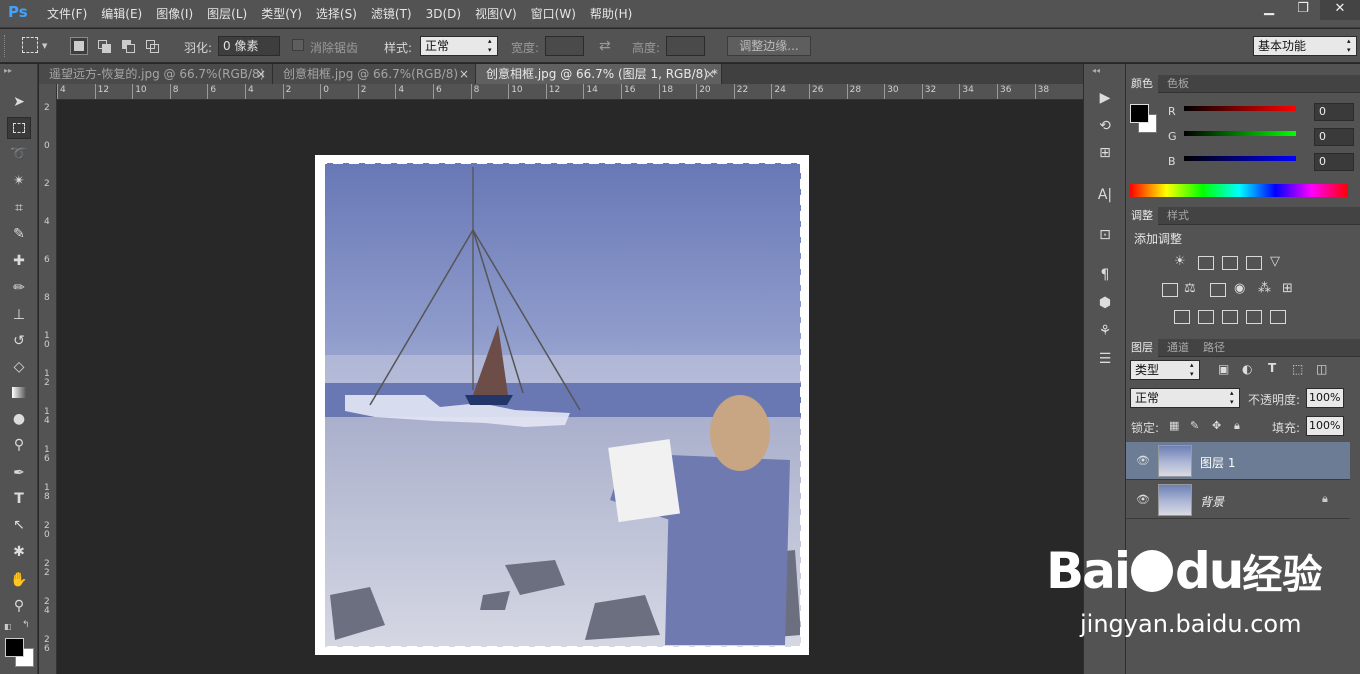 The height and width of the screenshot is (674, 1360). Describe the element at coordinates (1212, 501) in the screenshot. I see `layer-name: 背景` at that location.